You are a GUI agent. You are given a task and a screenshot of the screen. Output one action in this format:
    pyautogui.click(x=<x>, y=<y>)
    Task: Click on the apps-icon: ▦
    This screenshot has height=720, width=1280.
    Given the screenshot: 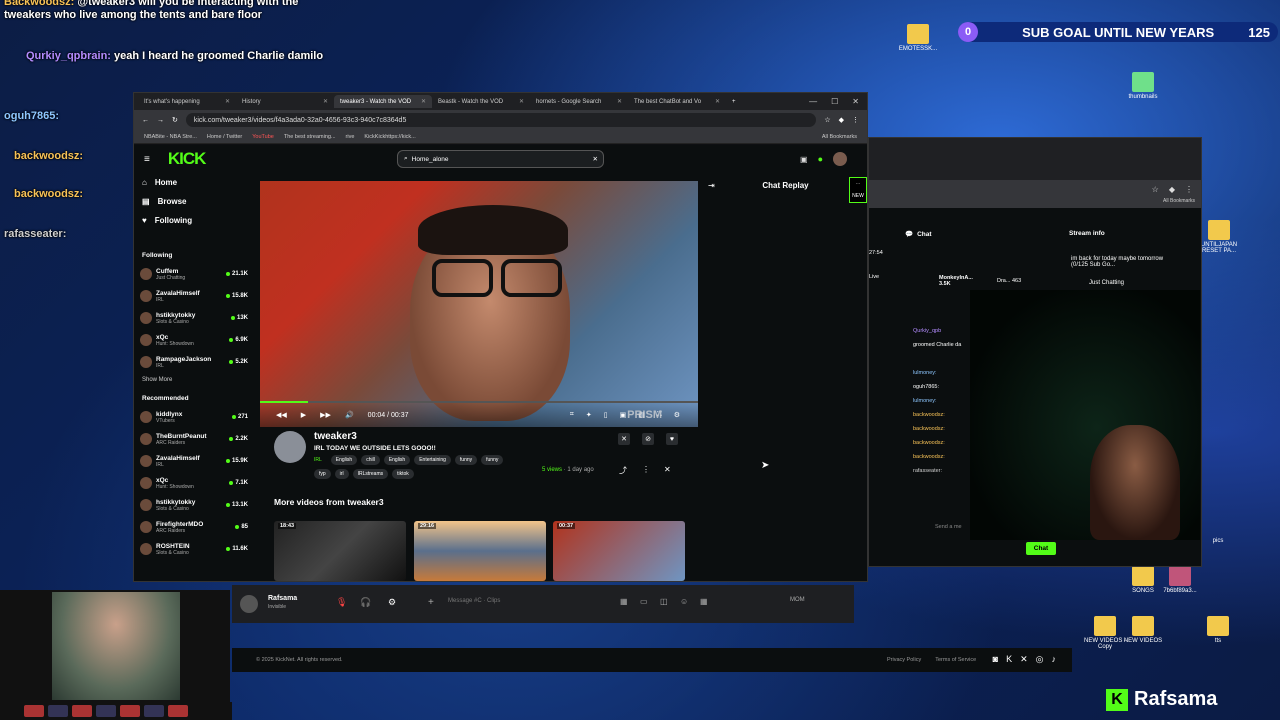 What is the action you would take?
    pyautogui.click(x=704, y=601)
    